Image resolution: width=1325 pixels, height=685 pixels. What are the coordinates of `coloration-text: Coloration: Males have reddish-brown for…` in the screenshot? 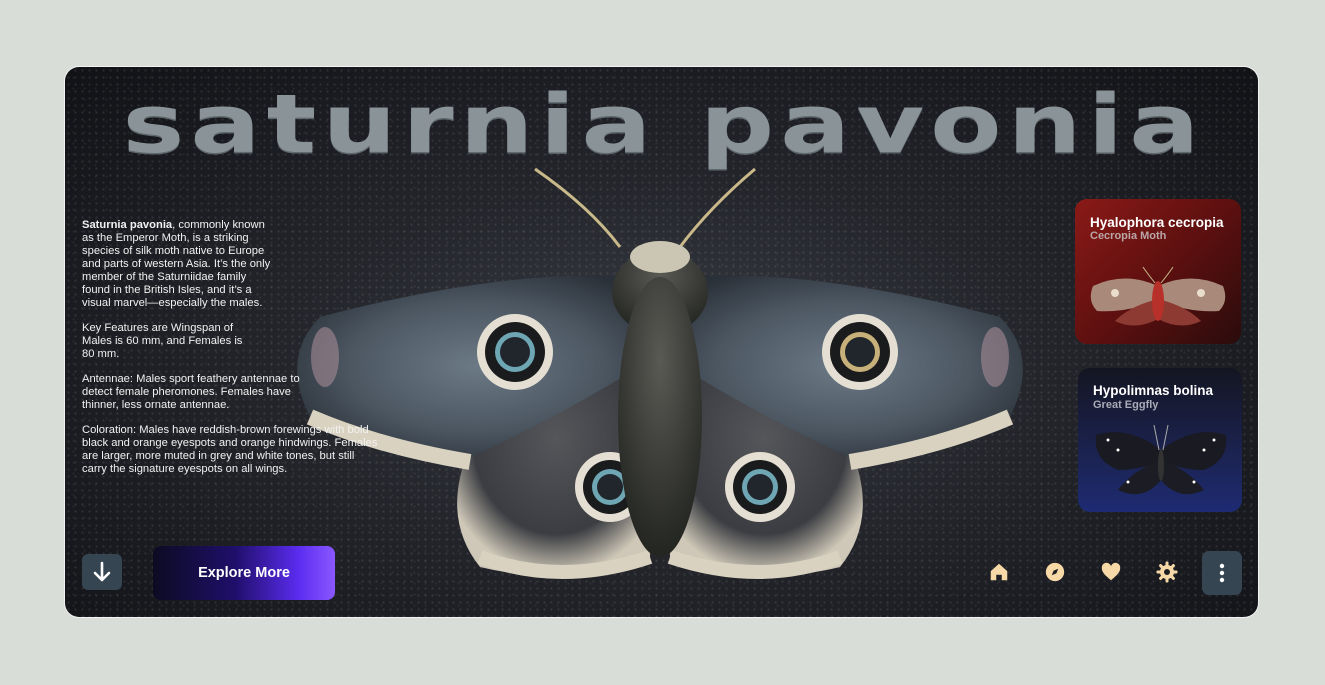 It's located at (230, 449).